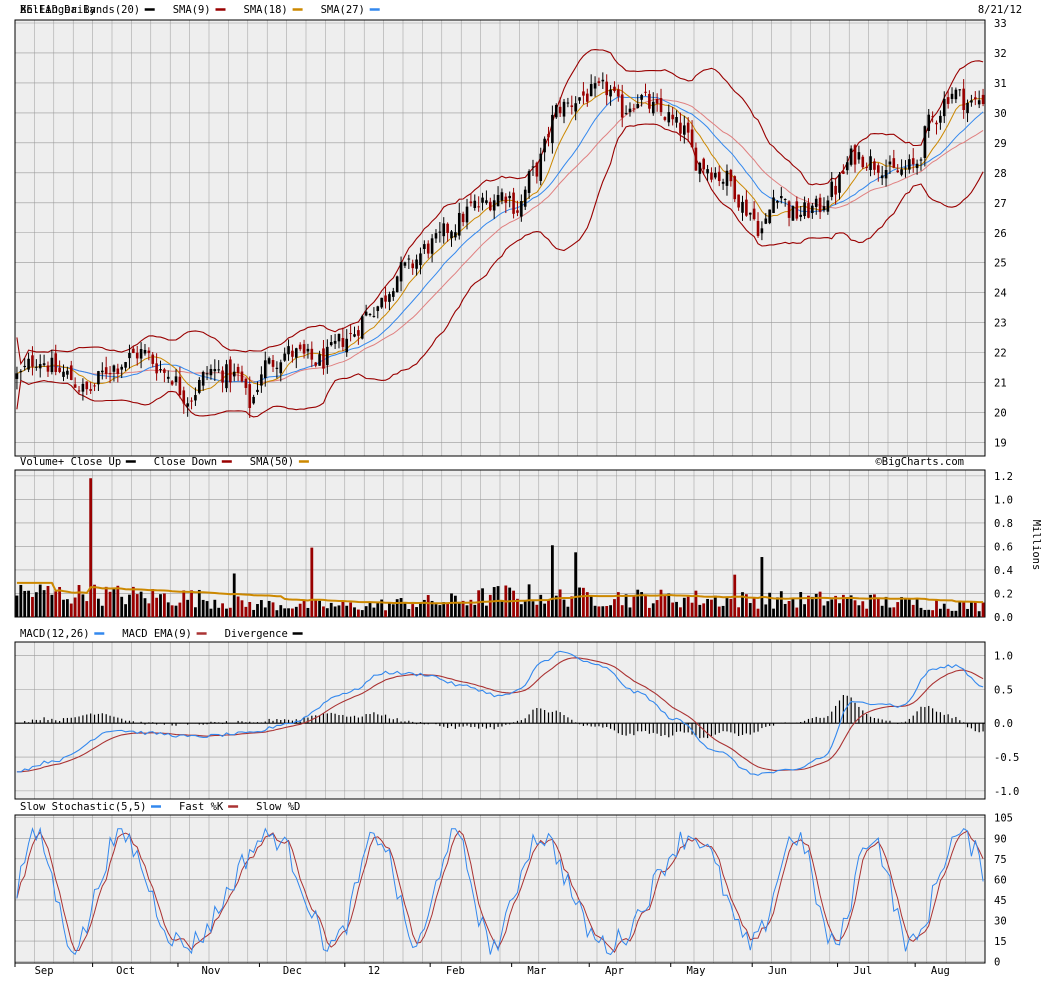  I want to click on x-axis-month-label: Oct, so click(125, 971).